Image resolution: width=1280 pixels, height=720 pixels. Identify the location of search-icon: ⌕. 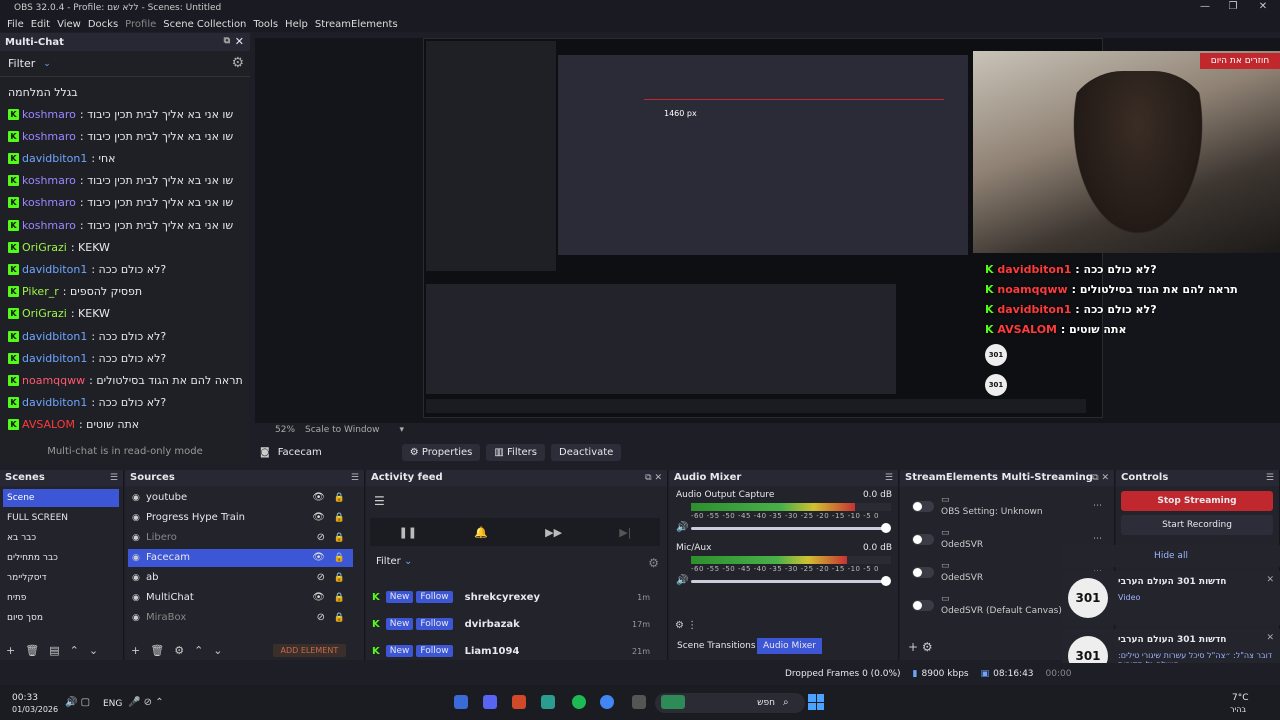
(786, 702).